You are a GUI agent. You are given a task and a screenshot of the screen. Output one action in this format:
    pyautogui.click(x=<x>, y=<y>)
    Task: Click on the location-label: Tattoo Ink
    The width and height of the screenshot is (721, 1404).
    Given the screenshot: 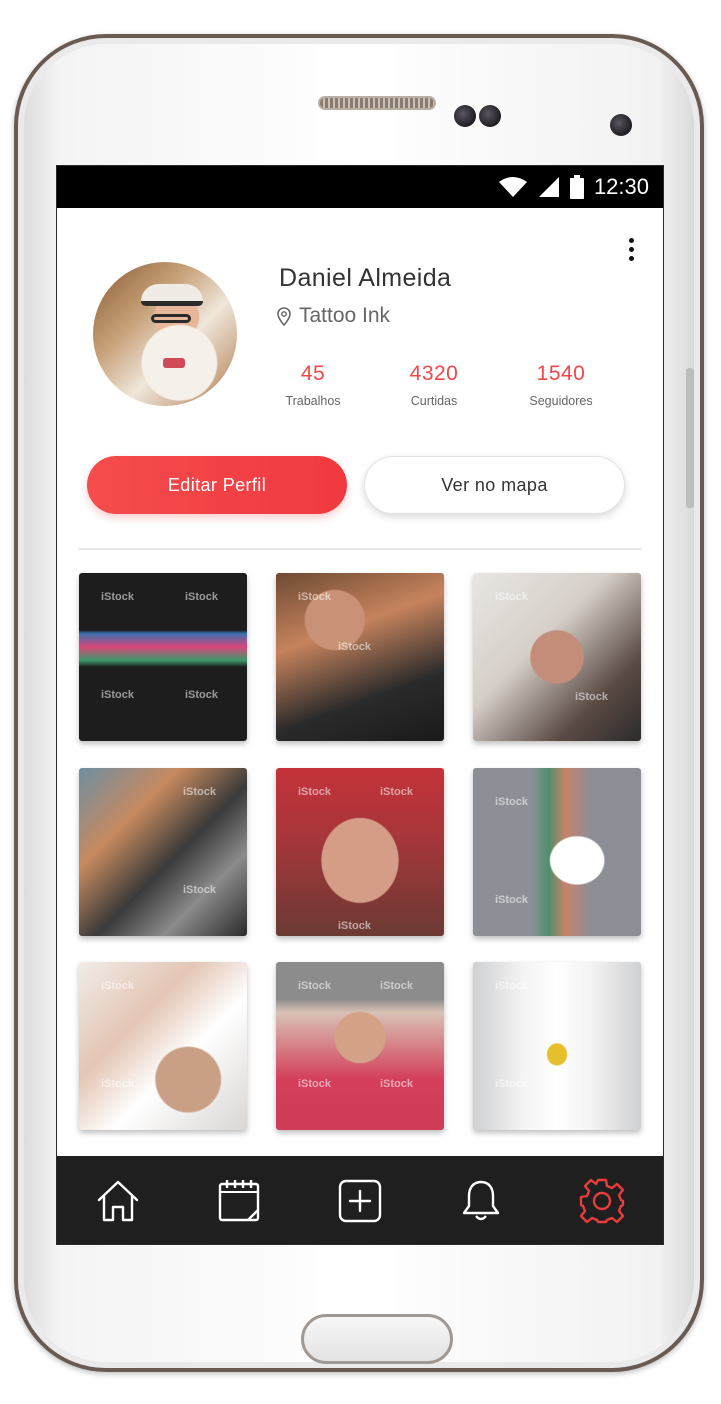 What is the action you would take?
    pyautogui.click(x=345, y=315)
    